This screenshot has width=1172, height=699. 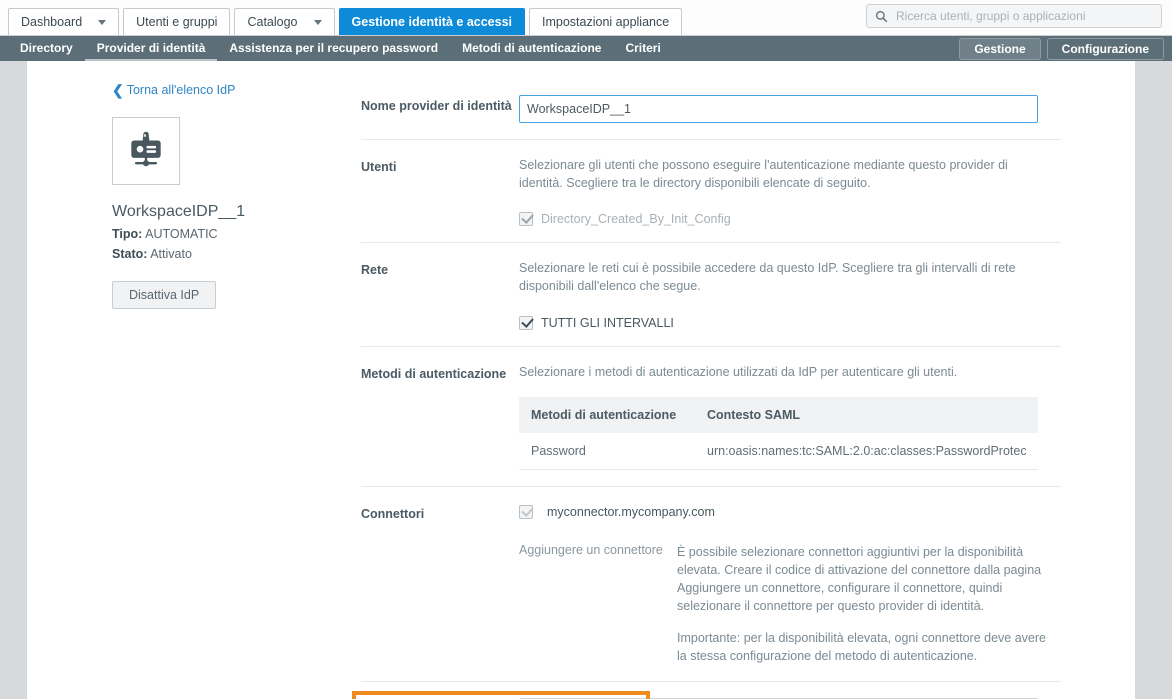 I want to click on idp-icon-container, so click(x=146, y=151).